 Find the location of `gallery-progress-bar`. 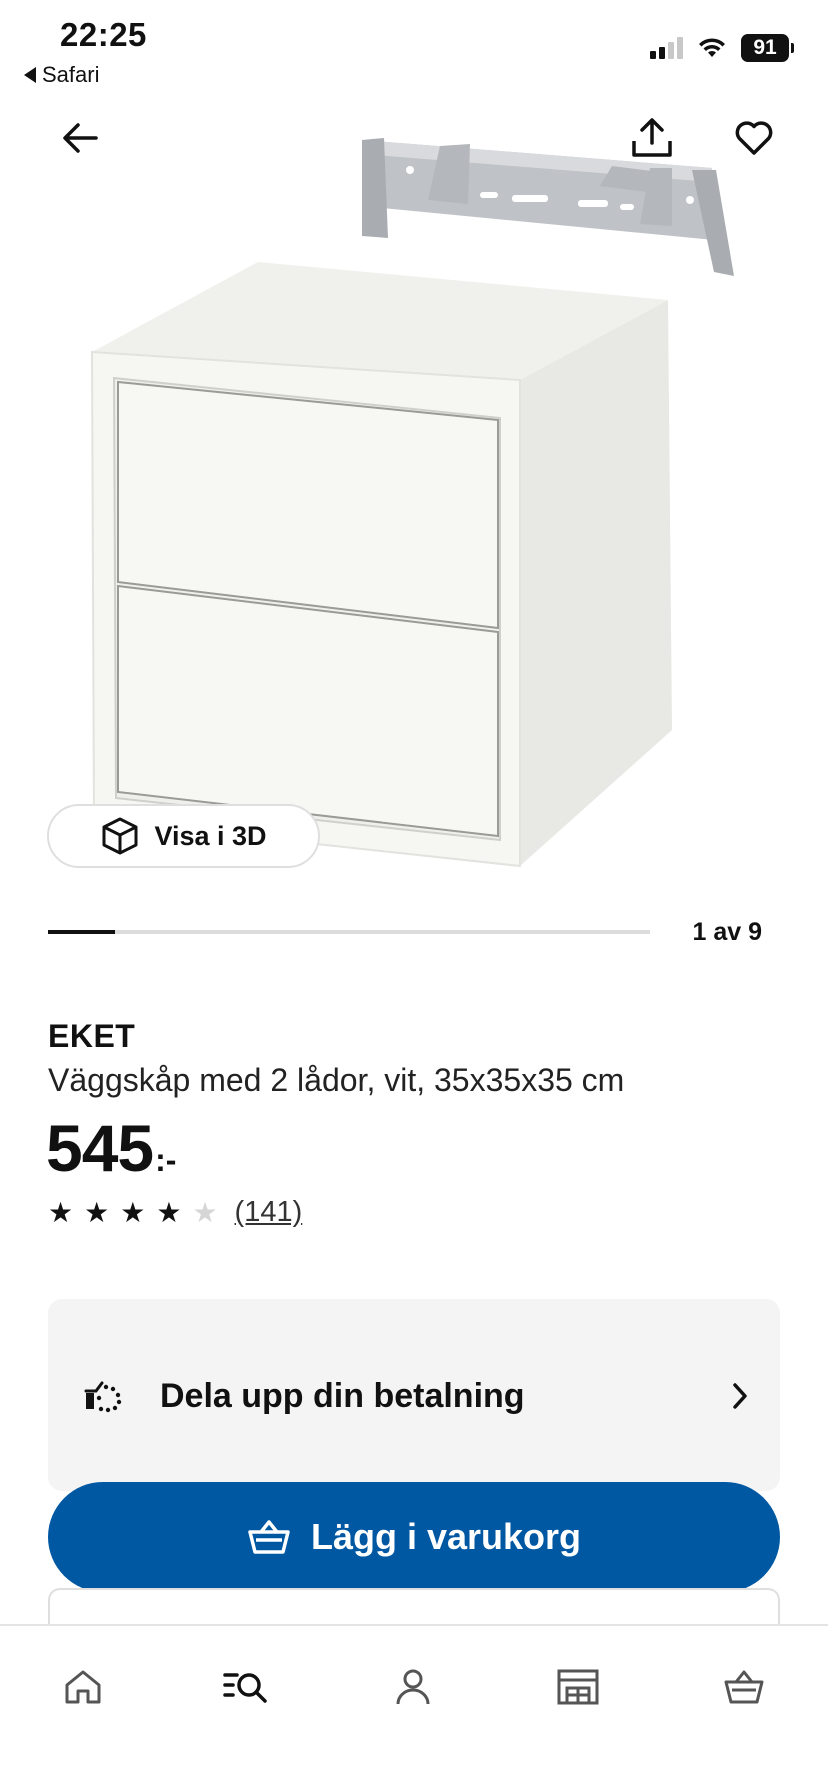

gallery-progress-bar is located at coordinates (349, 932).